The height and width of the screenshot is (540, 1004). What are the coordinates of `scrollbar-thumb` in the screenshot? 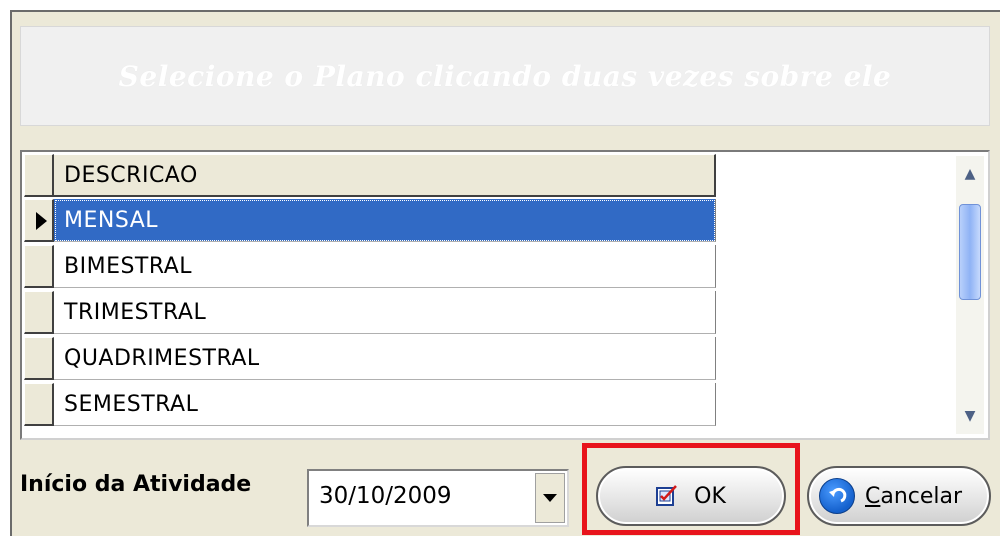 It's located at (970, 252).